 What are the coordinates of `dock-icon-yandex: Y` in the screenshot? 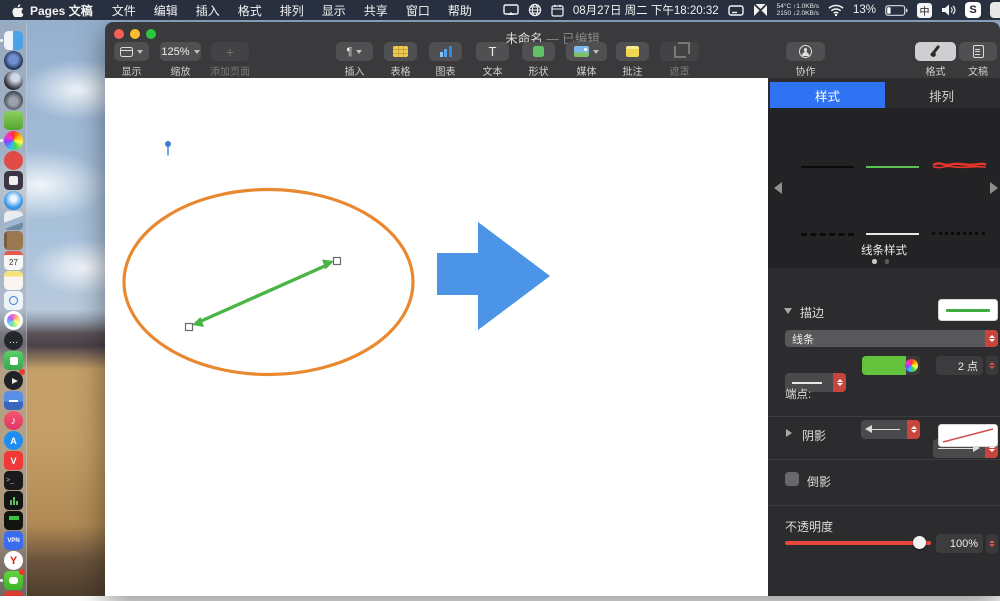 It's located at (13, 560).